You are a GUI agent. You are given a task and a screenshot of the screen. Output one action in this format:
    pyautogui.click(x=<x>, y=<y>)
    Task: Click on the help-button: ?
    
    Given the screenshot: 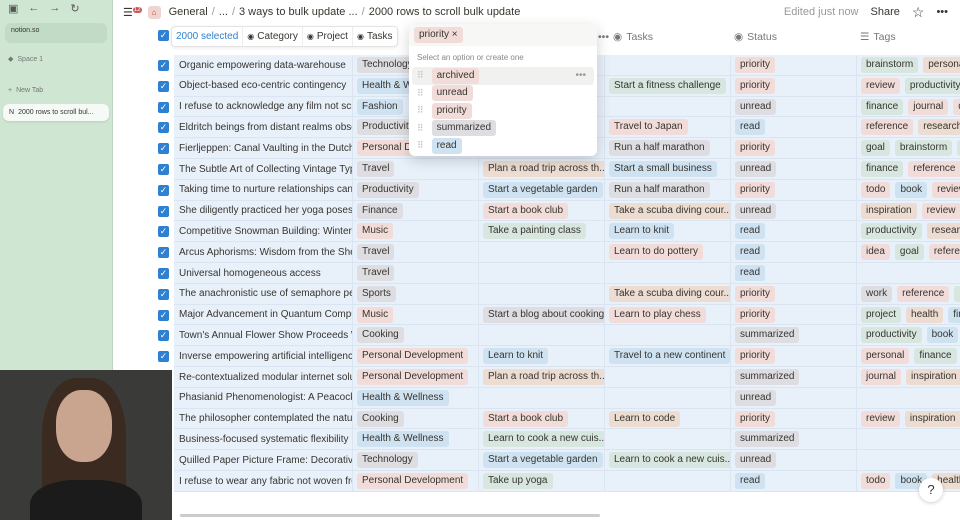 What is the action you would take?
    pyautogui.click(x=931, y=490)
    